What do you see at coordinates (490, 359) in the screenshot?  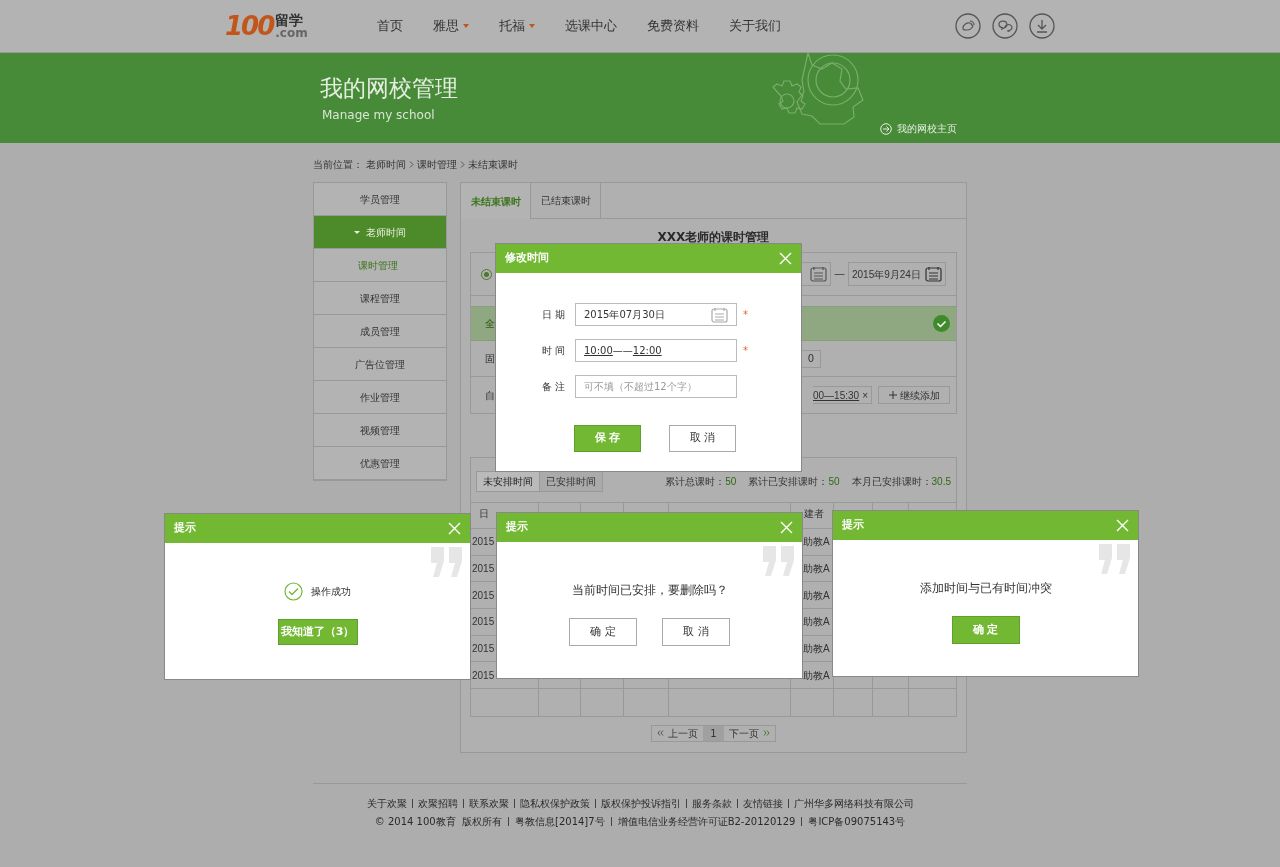 I see `row-label: 固` at bounding box center [490, 359].